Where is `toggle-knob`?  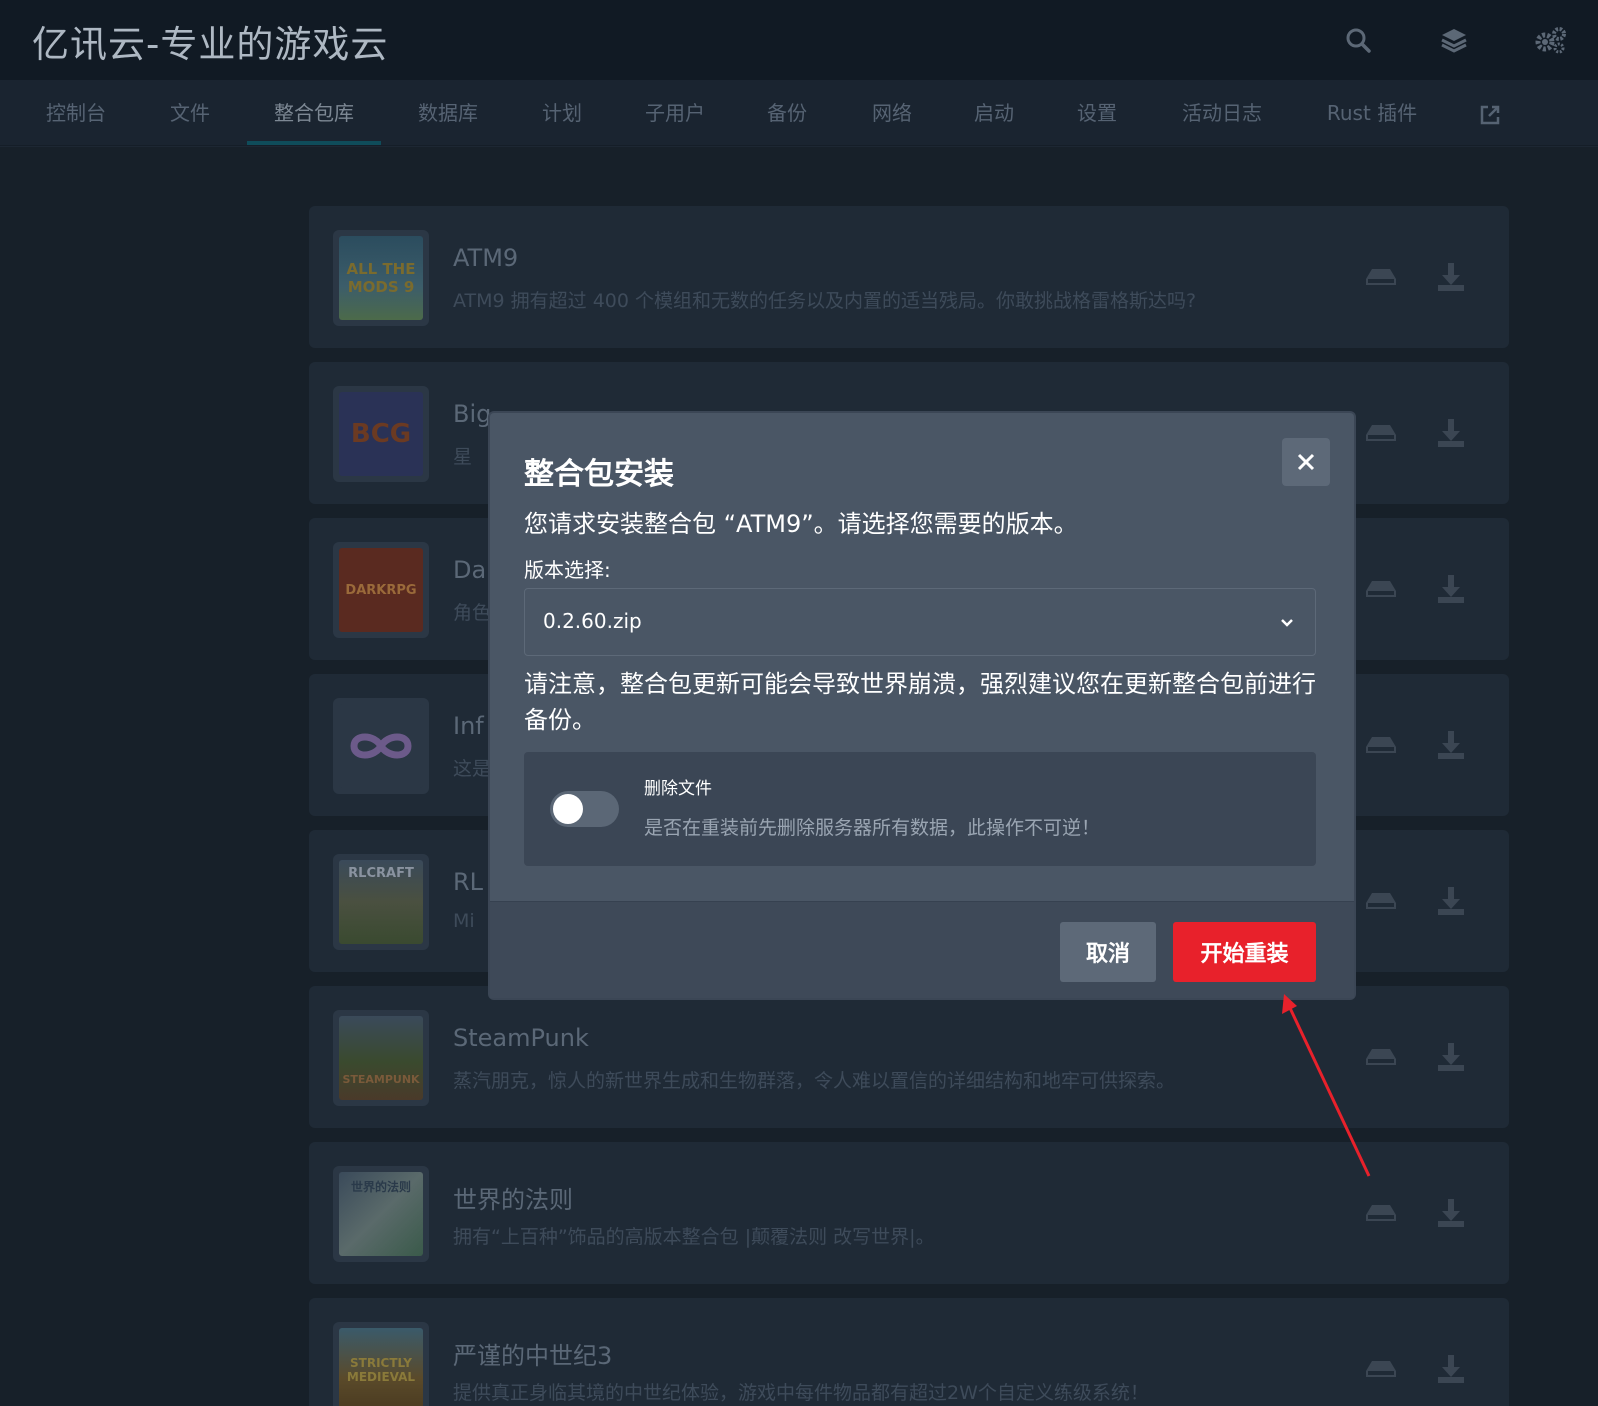 toggle-knob is located at coordinates (568, 809).